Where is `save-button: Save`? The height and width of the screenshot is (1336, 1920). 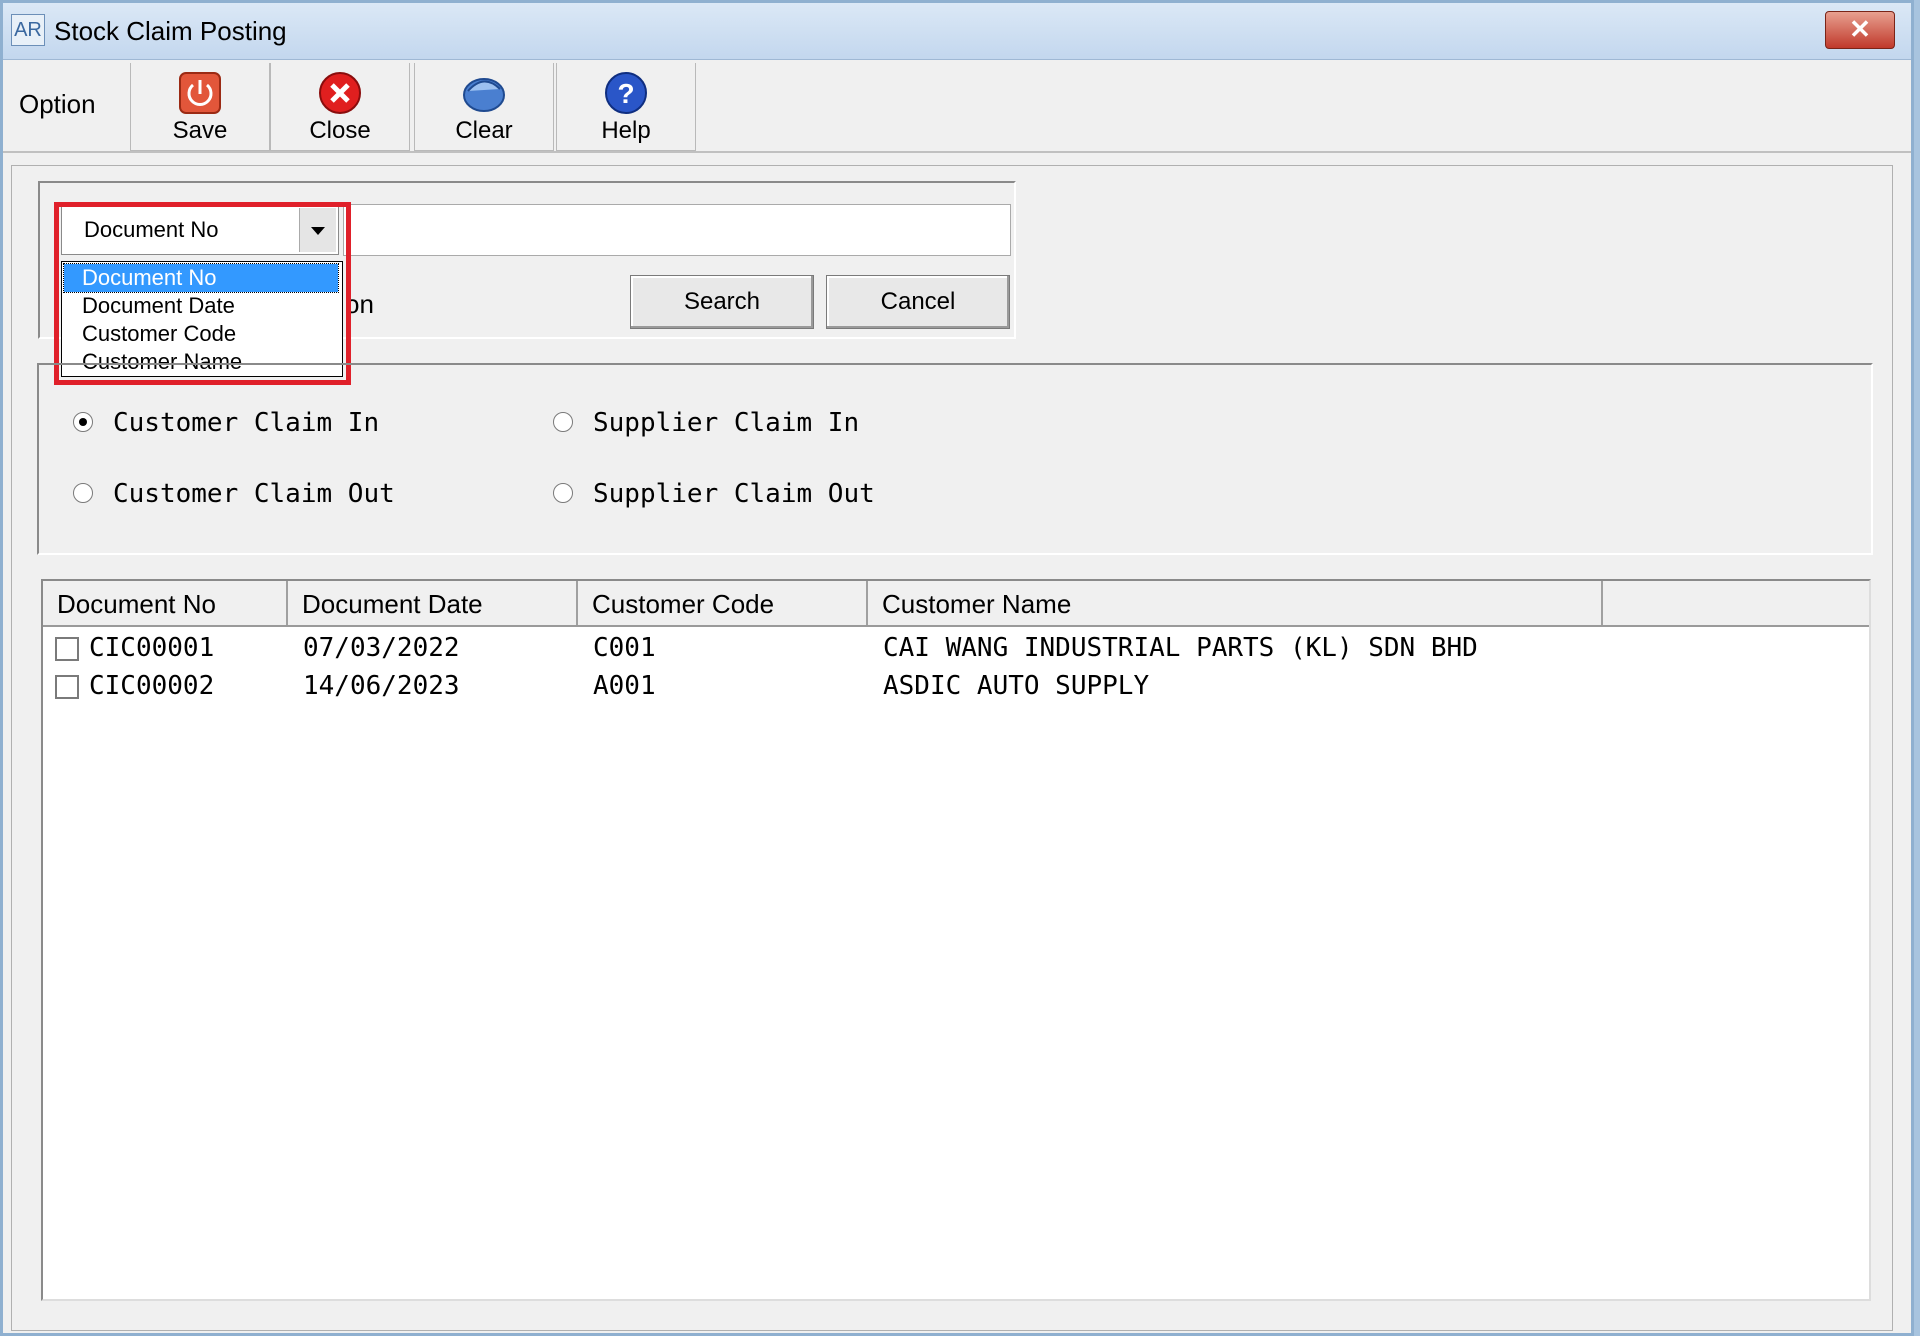
save-button: Save is located at coordinates (200, 107).